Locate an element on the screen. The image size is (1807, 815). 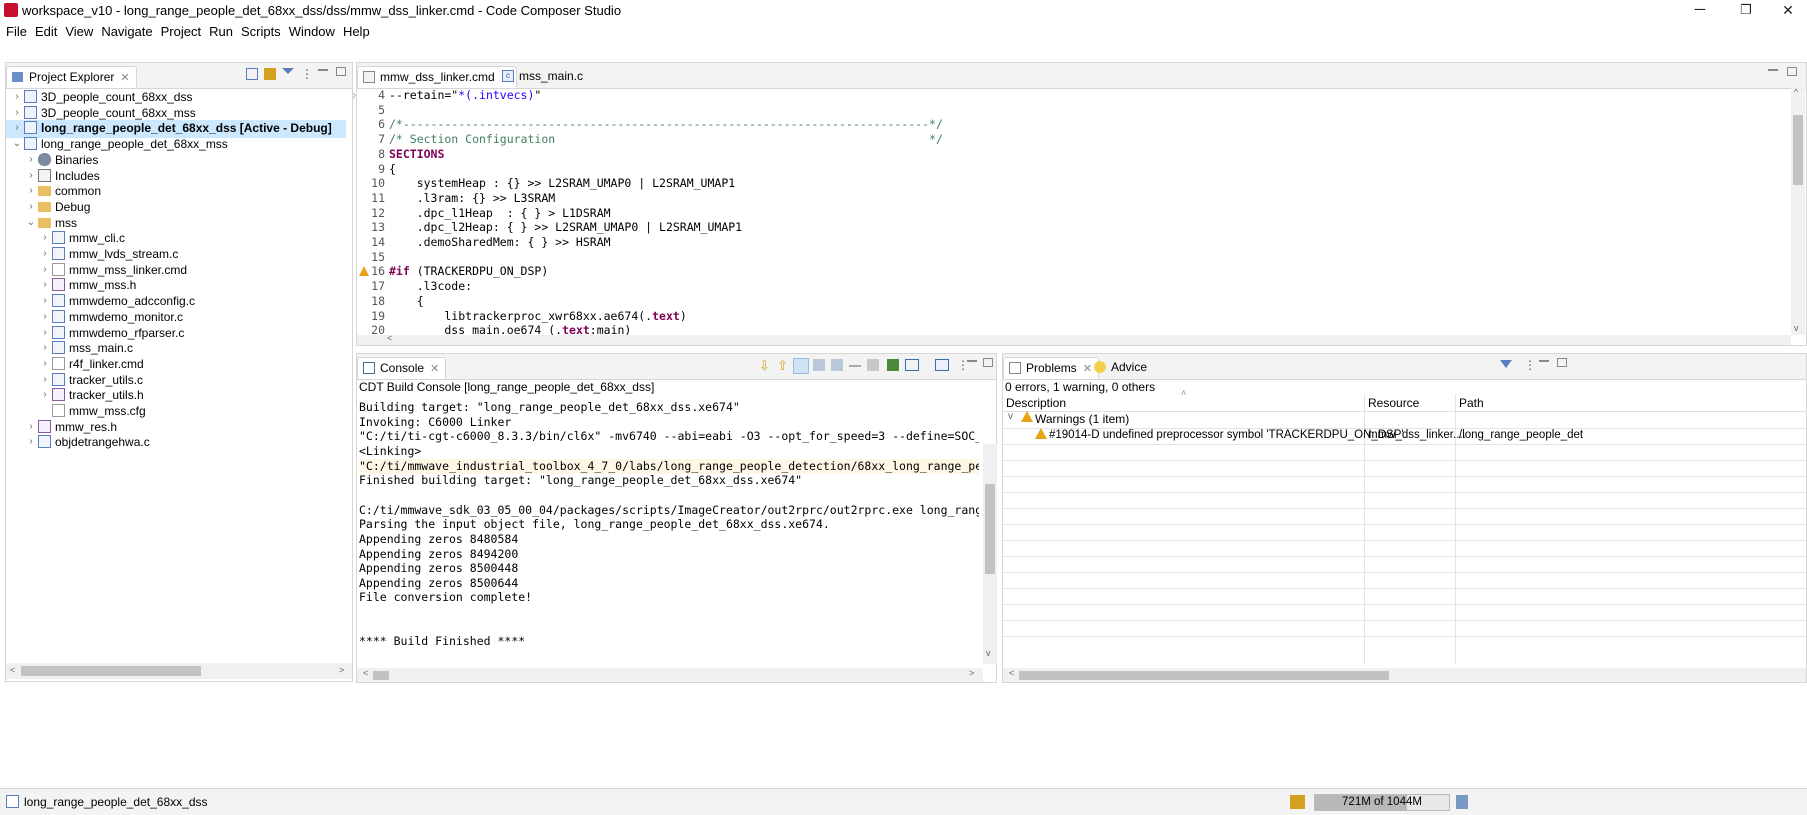
menu-project: Project is located at coordinates (181, 31).